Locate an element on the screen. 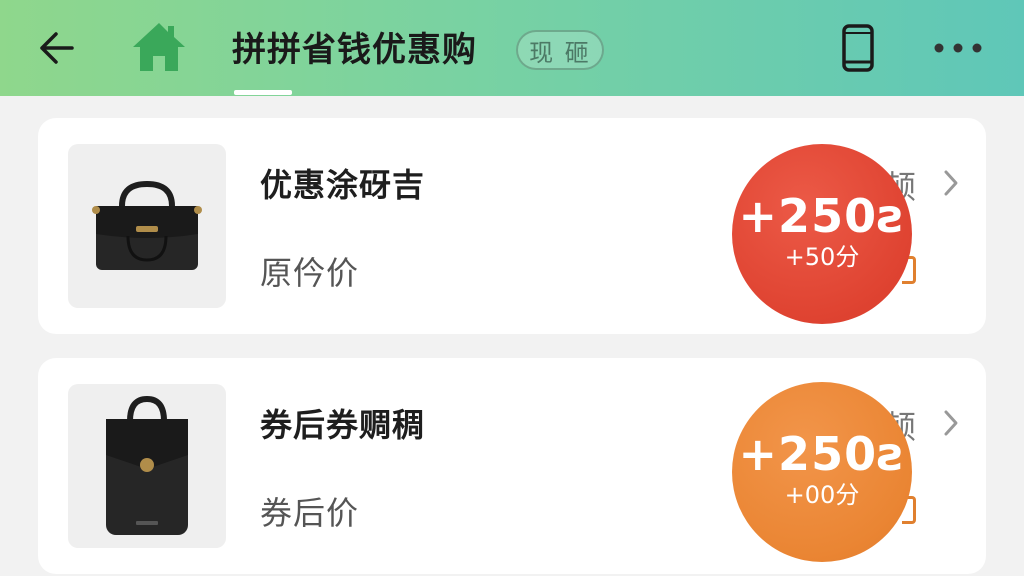  back-button is located at coordinates (56, 48).